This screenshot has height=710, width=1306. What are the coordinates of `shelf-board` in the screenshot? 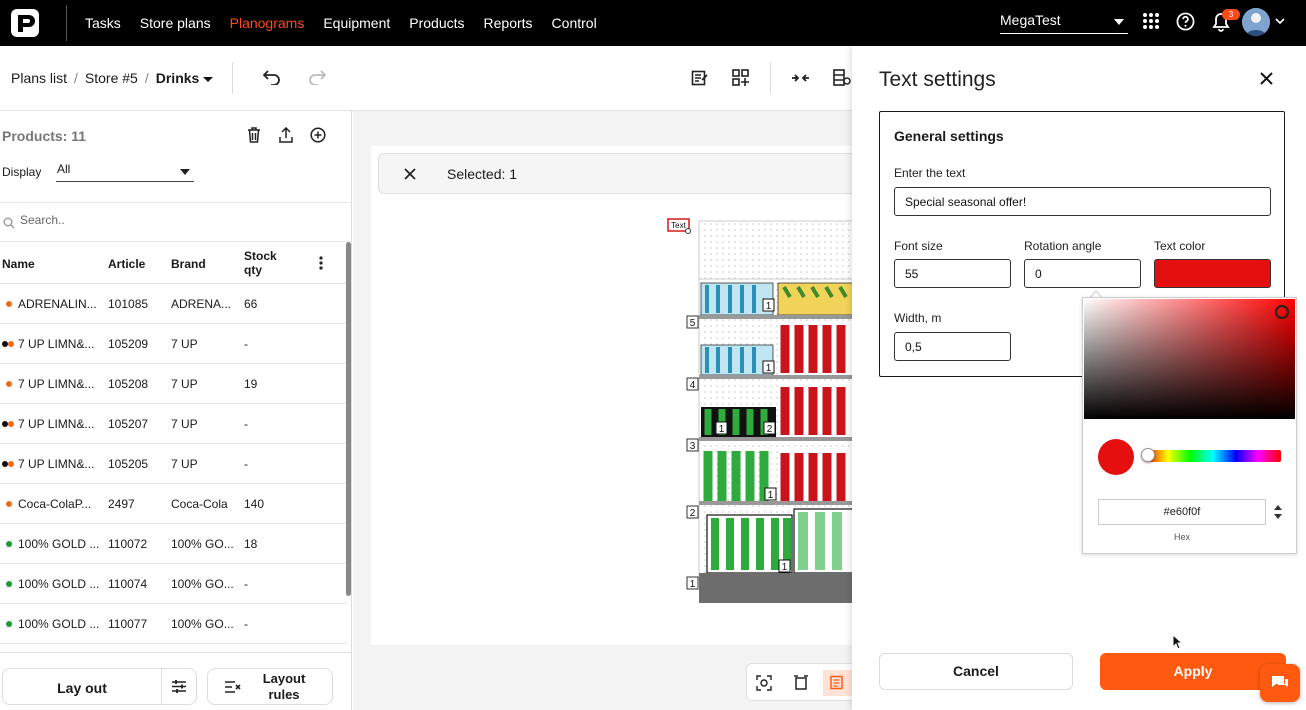 It's located at (776, 317).